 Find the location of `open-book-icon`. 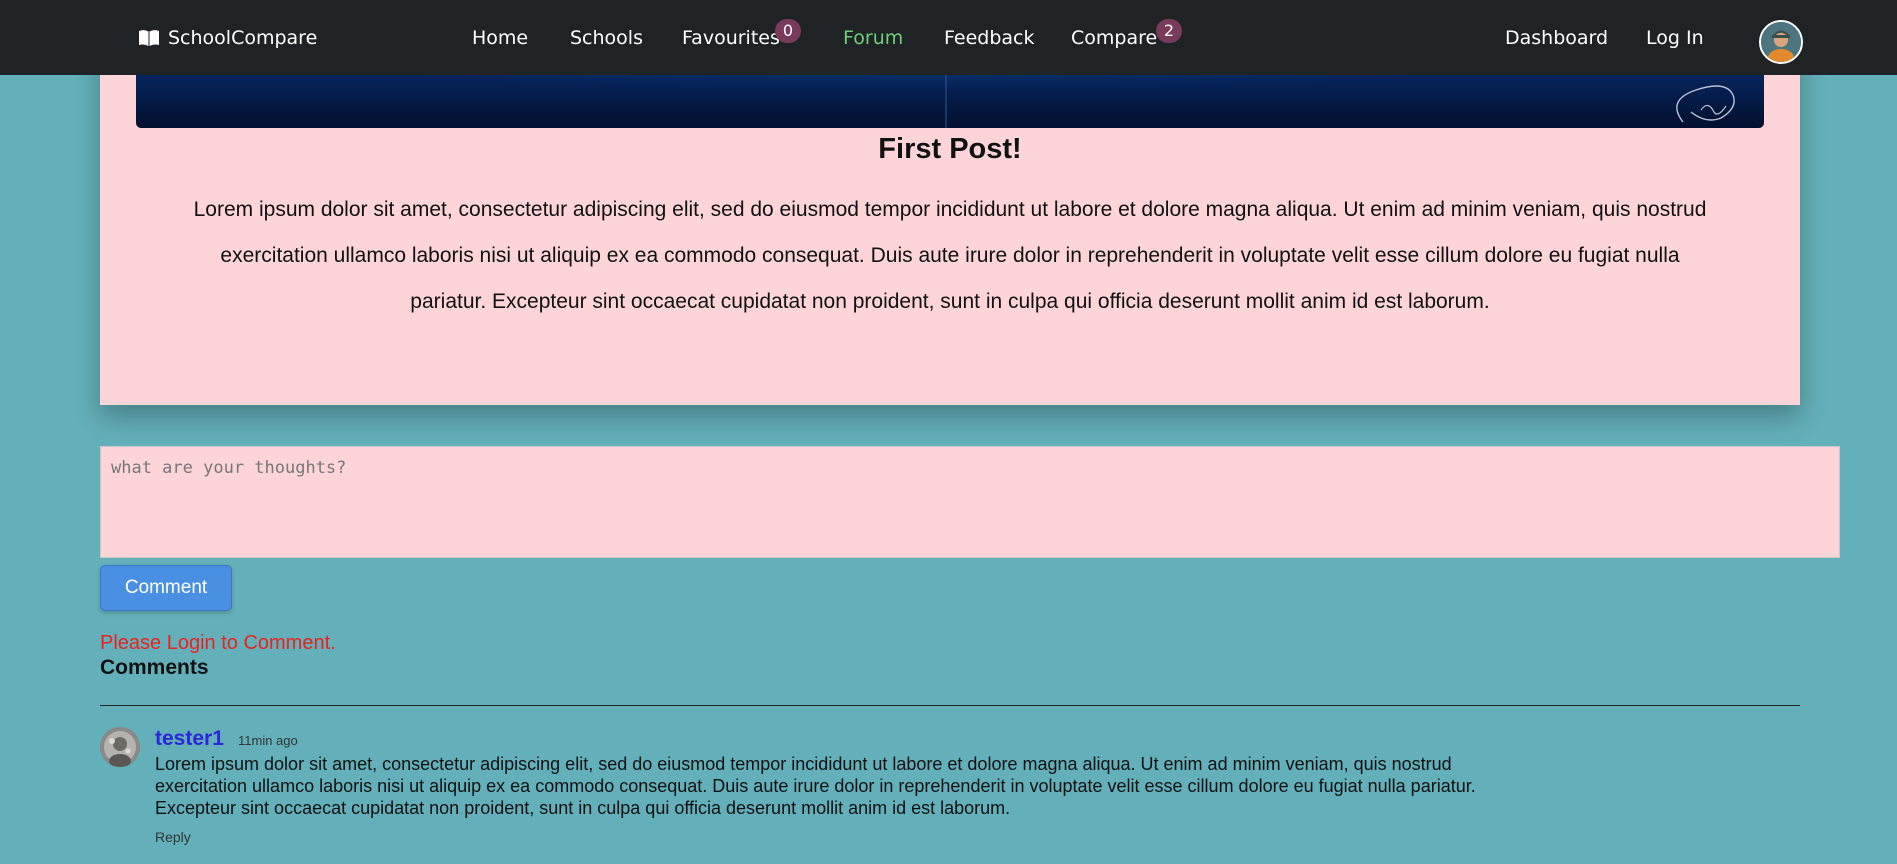

open-book-icon is located at coordinates (149, 38).